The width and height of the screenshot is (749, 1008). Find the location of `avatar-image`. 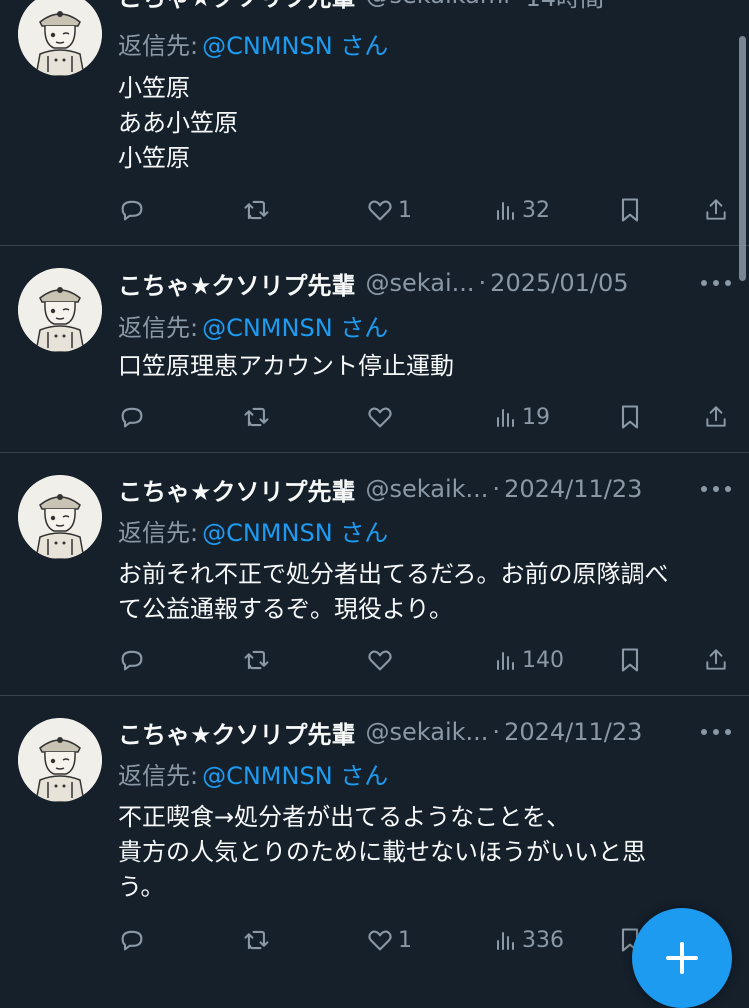

avatar-image is located at coordinates (60, 38).